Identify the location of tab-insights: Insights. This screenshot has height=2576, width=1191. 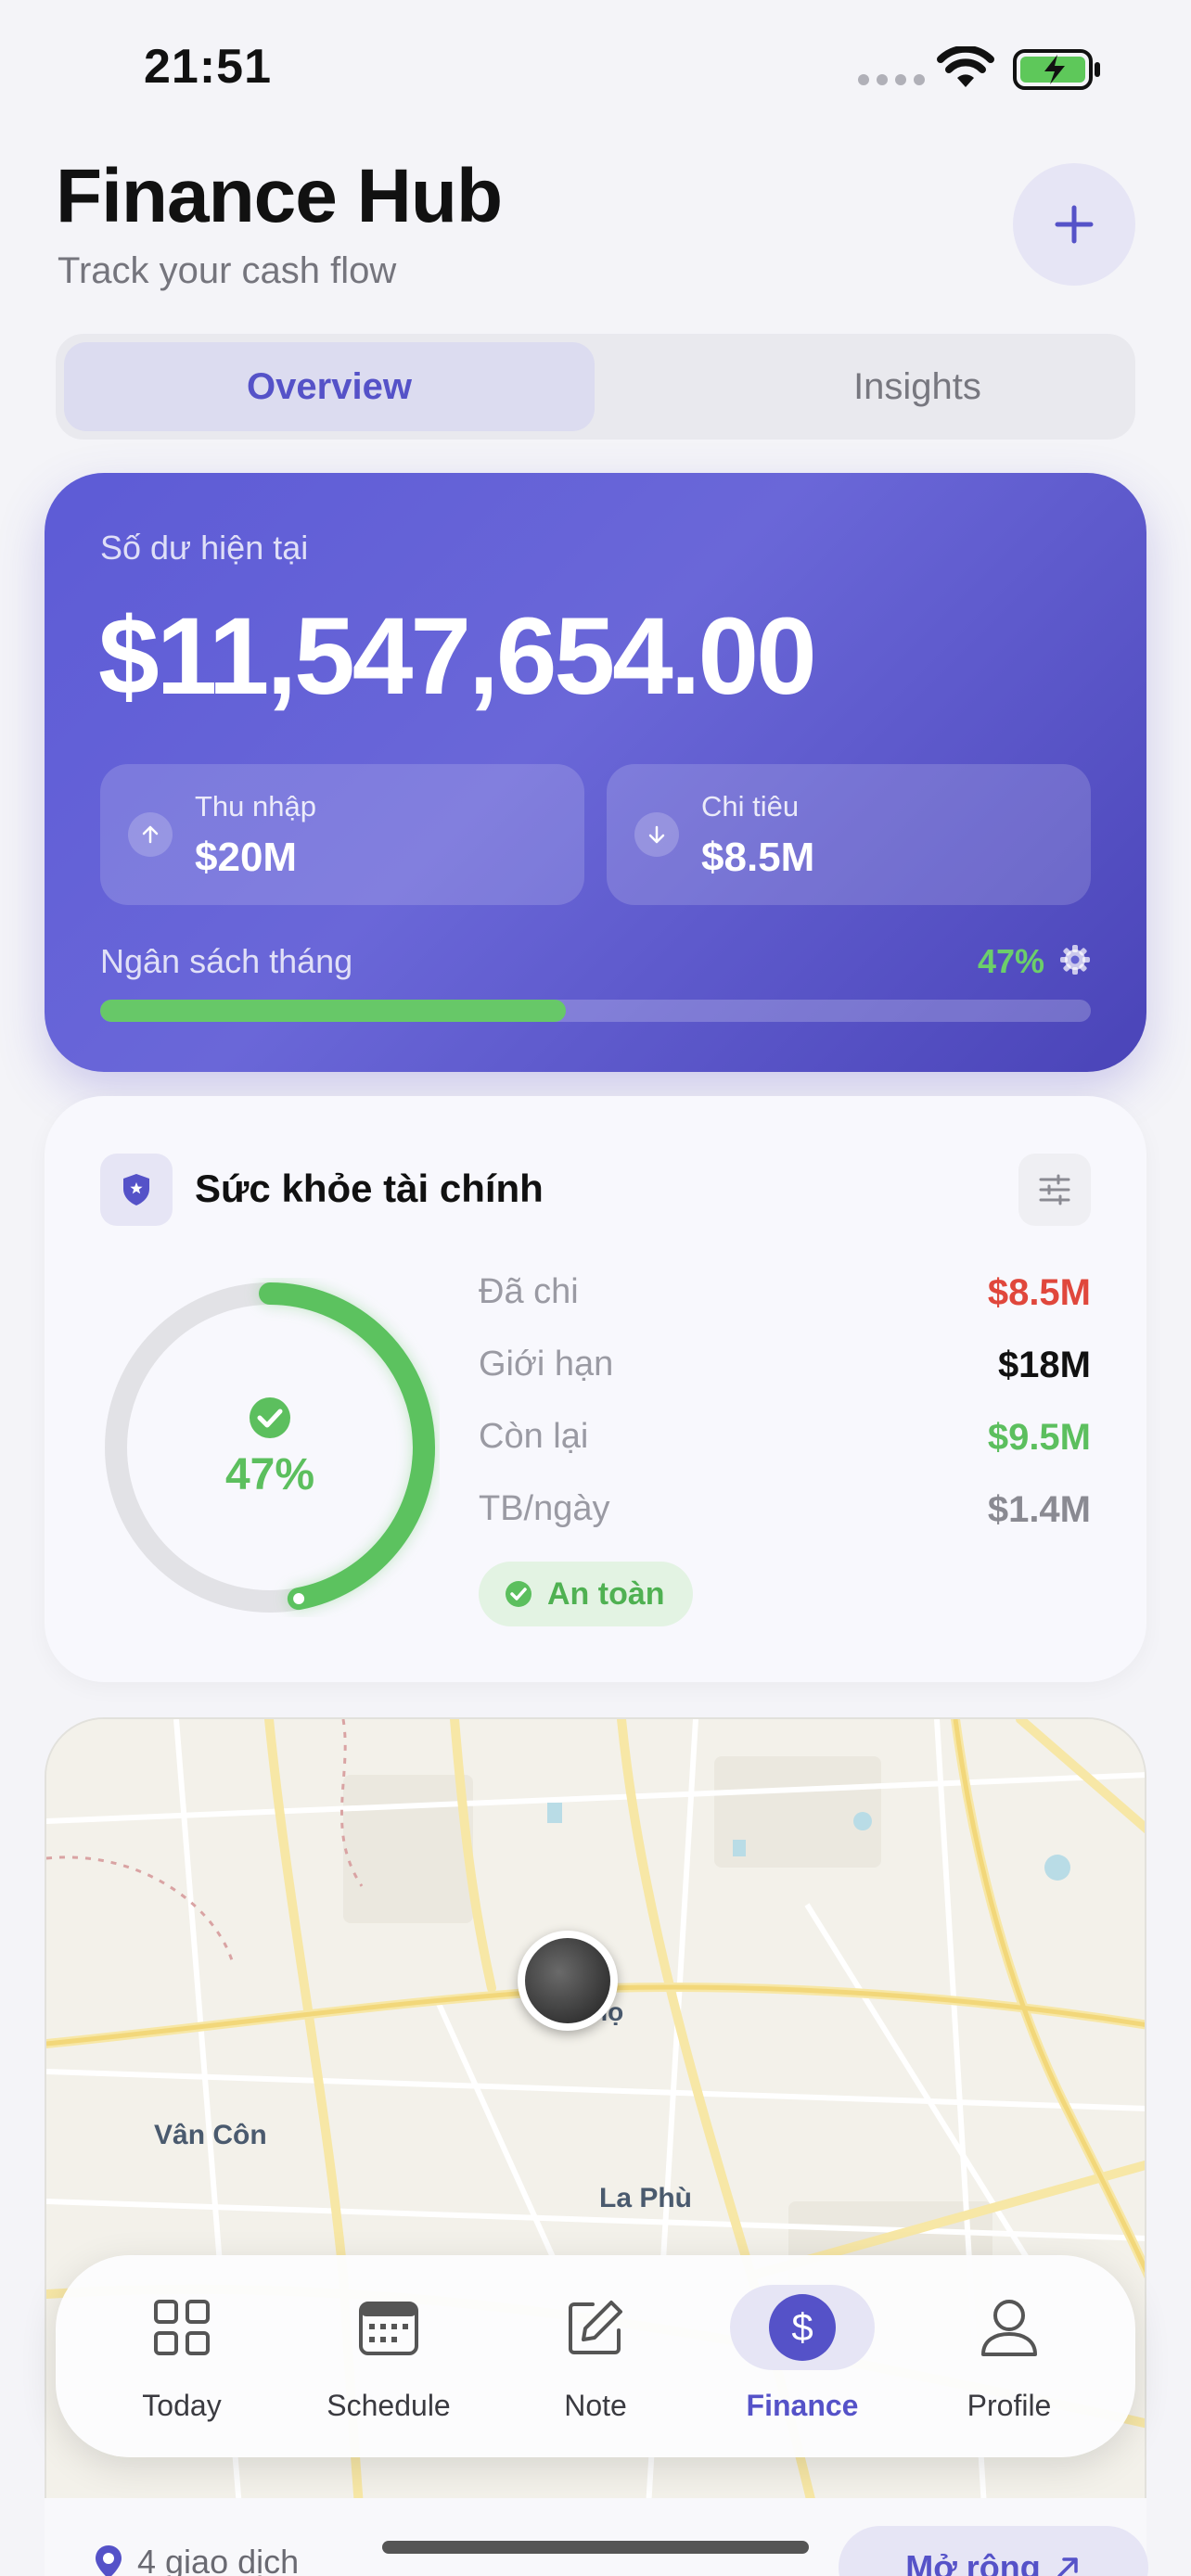
(918, 386).